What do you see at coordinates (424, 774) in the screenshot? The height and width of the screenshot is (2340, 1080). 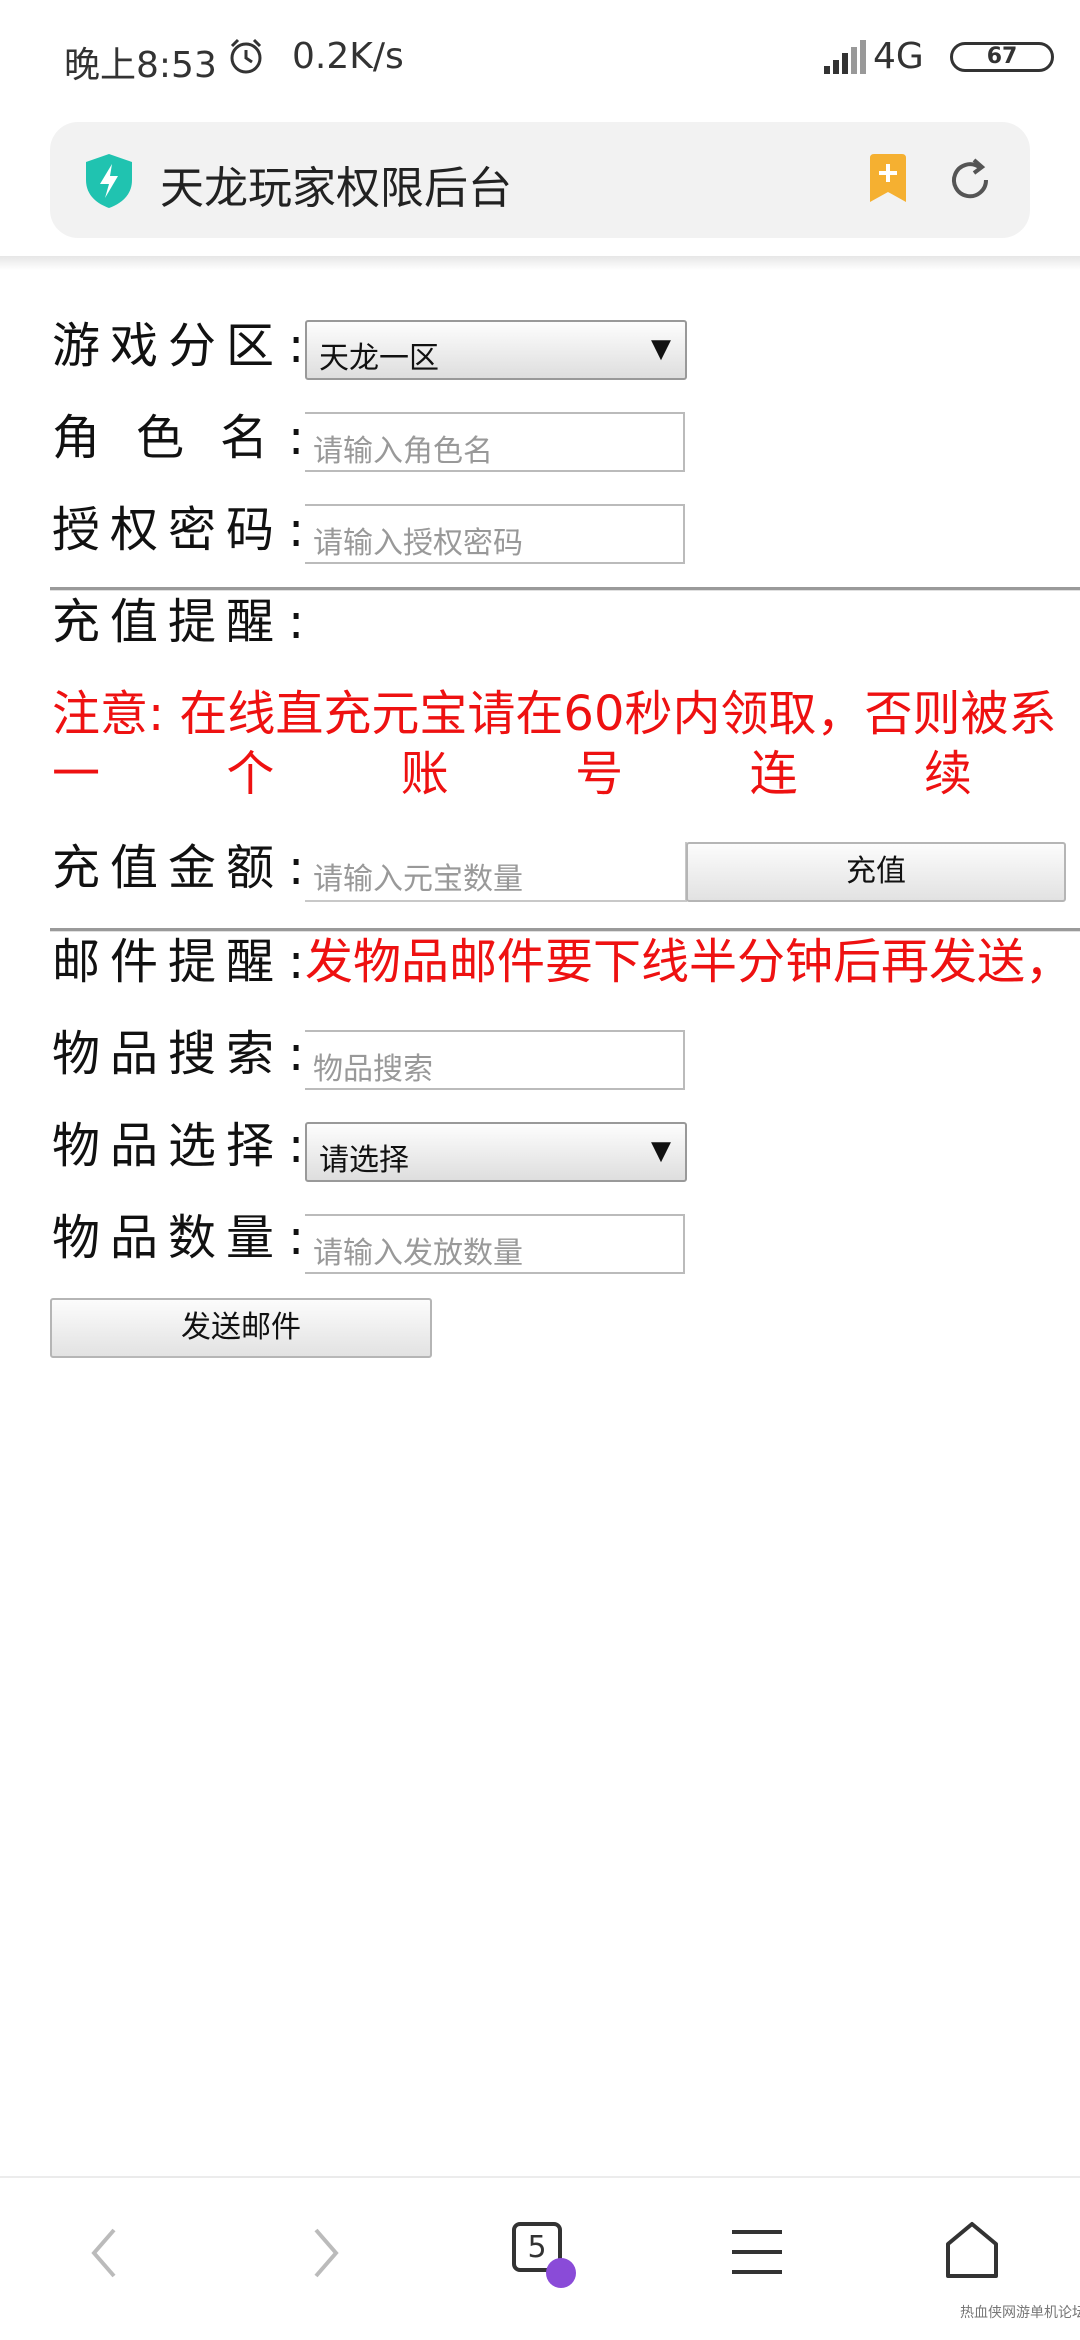 I see `warning-char: 账` at bounding box center [424, 774].